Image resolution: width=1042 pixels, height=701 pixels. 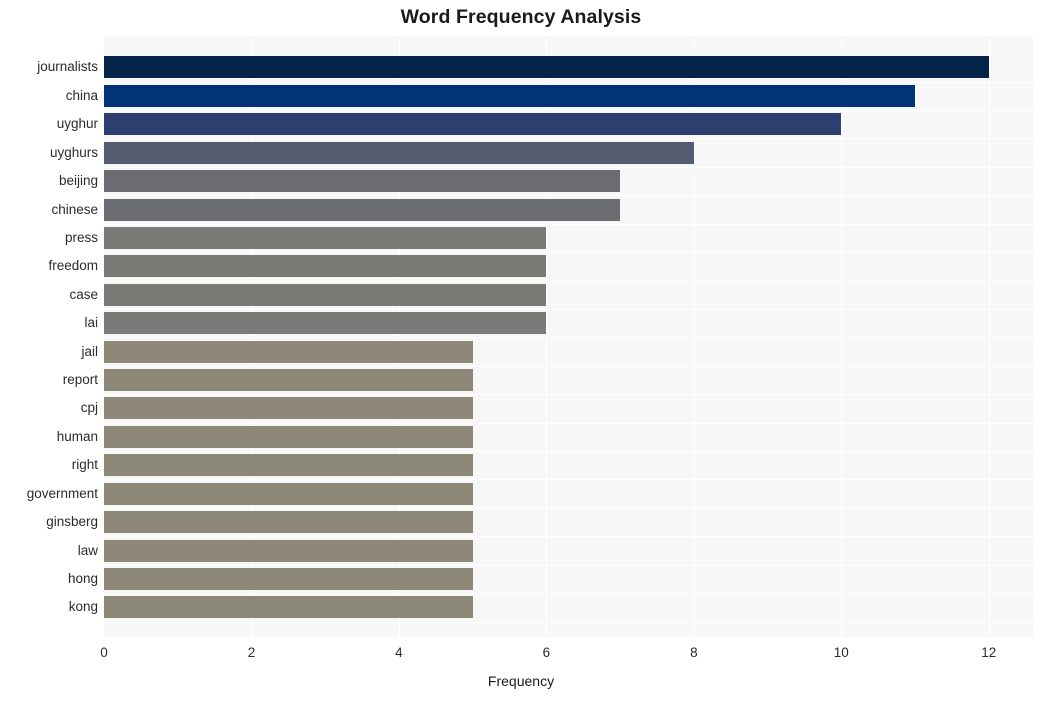 I want to click on y-axis-tick-label: cpj, so click(x=89, y=408).